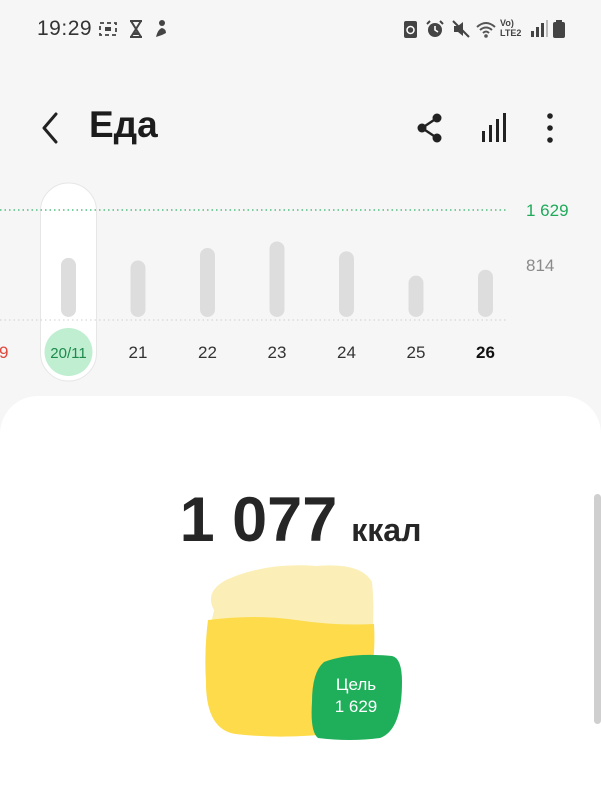 The width and height of the screenshot is (601, 800). What do you see at coordinates (346, 352) in the screenshot?
I see `day-label: 24` at bounding box center [346, 352].